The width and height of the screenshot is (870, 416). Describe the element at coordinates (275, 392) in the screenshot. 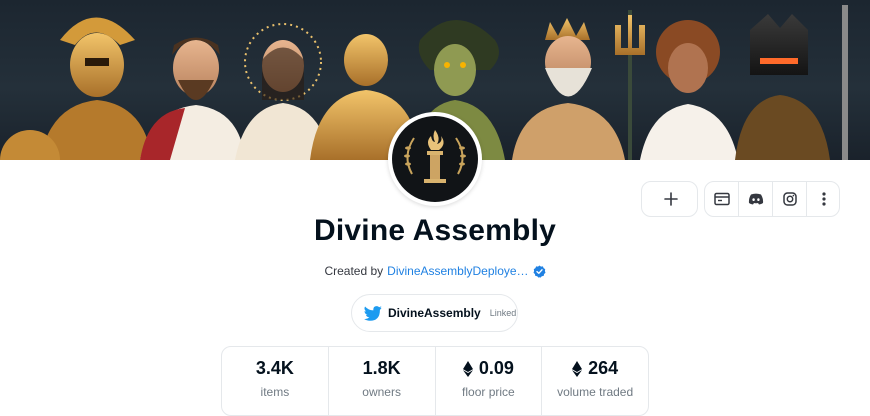

I see `stat-items-label: items` at that location.